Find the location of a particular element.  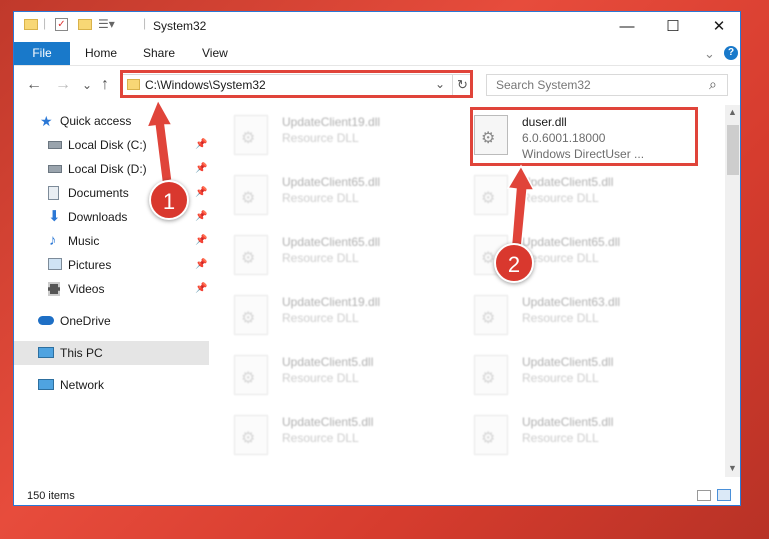

step-1-badge: 1 is located at coordinates (169, 200).